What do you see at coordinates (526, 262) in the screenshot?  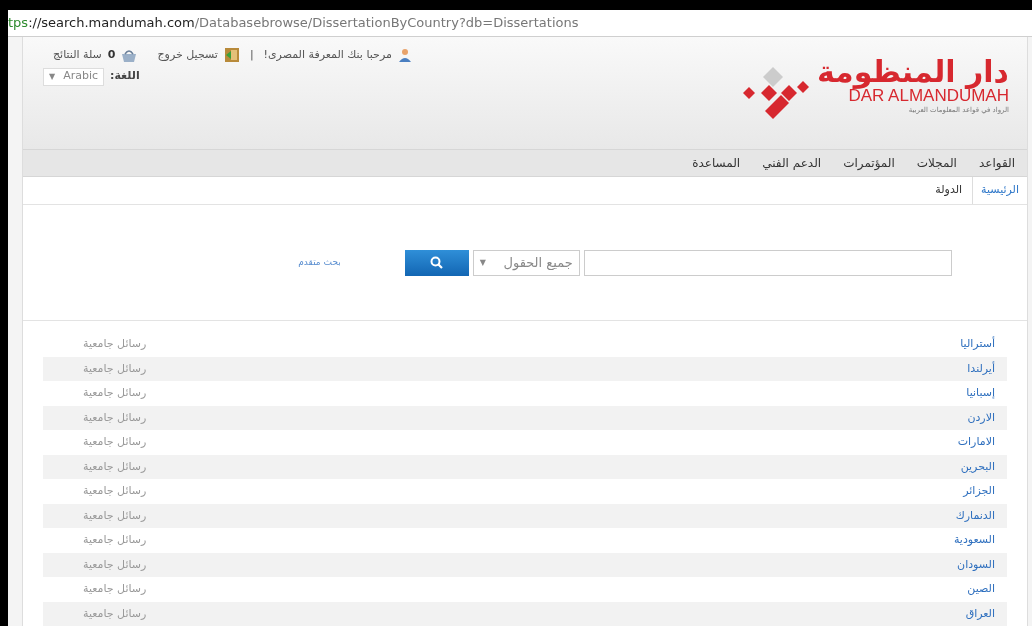 I see `field-select: جميع الحقول ▼` at bounding box center [526, 262].